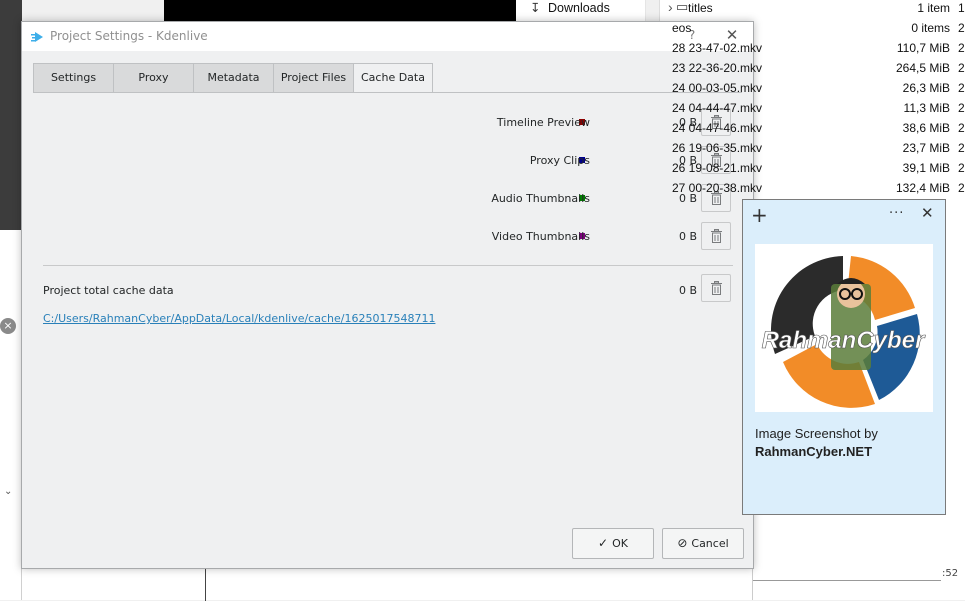  I want to click on cache-row-proxy-clips: Proxy Clips 0 B, so click(388, 161).